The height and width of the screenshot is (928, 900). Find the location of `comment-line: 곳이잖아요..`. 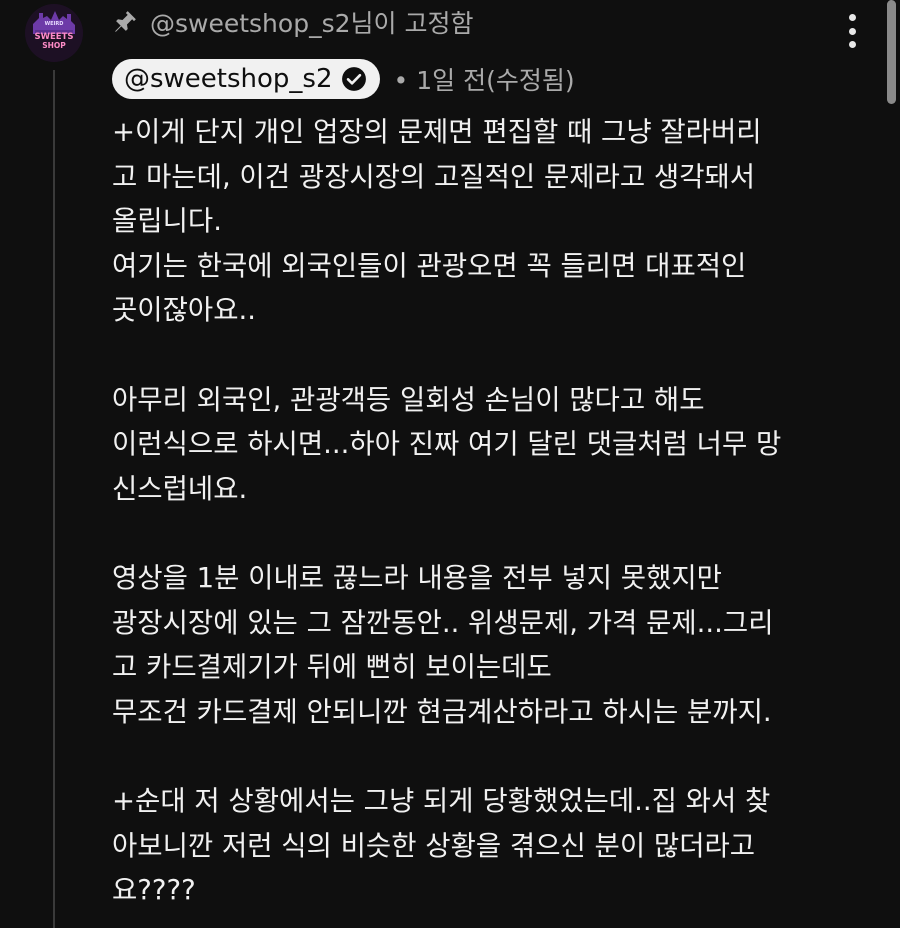

comment-line: 곳이잖아요.. is located at coordinates (184, 310).